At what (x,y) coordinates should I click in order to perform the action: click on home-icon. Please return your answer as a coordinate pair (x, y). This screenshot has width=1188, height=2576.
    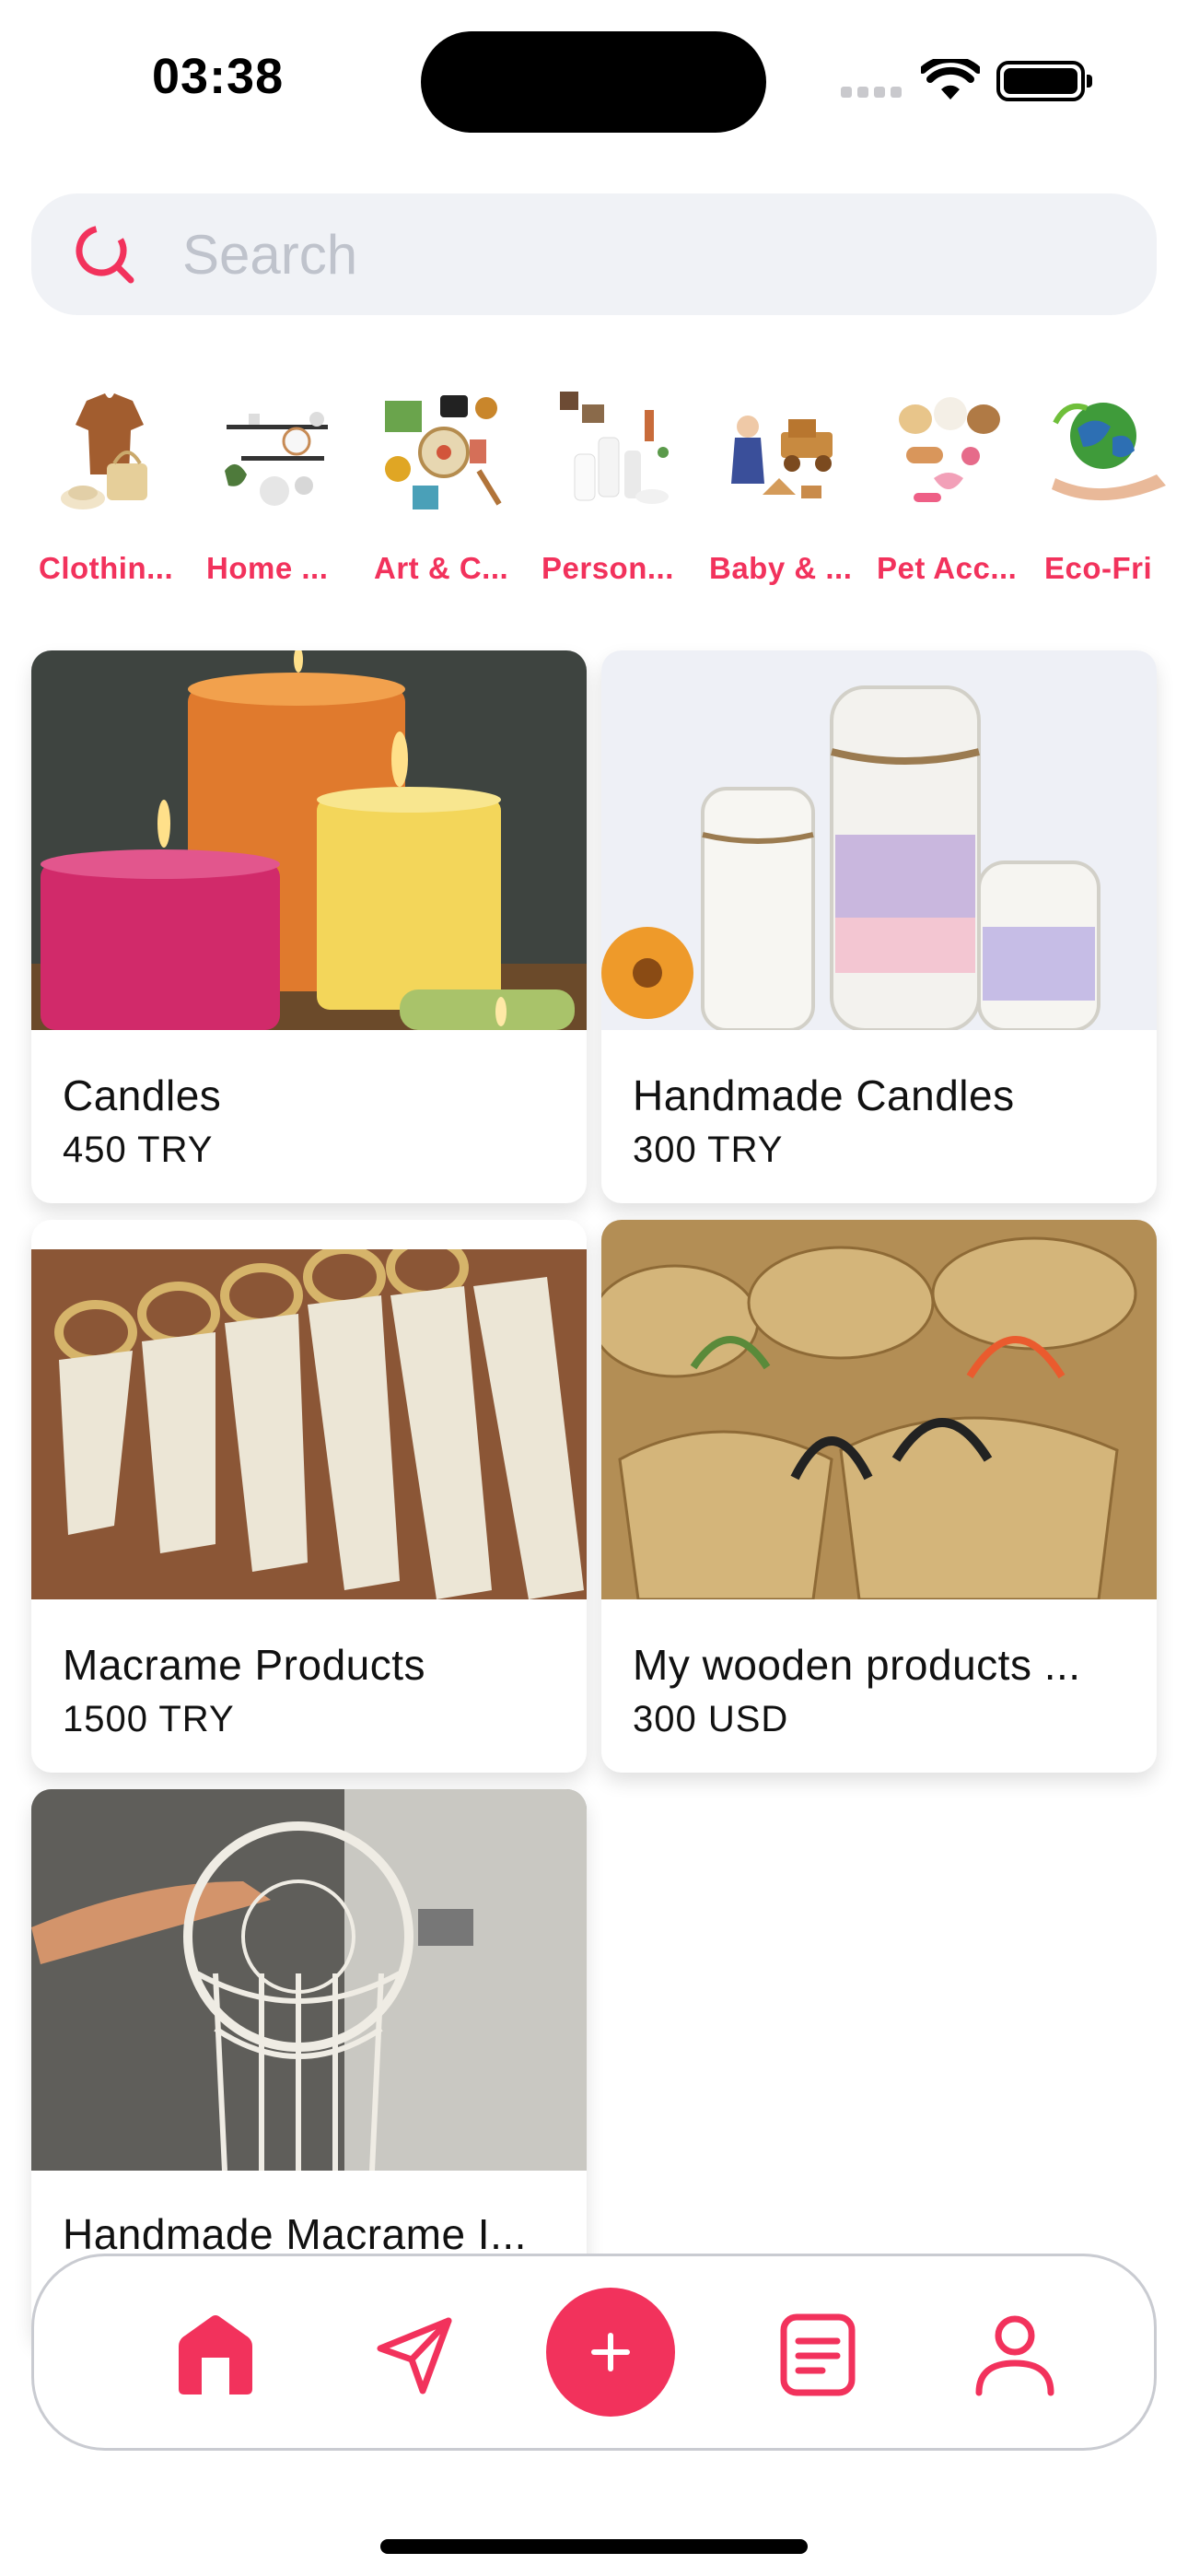
    Looking at the image, I should click on (215, 2355).